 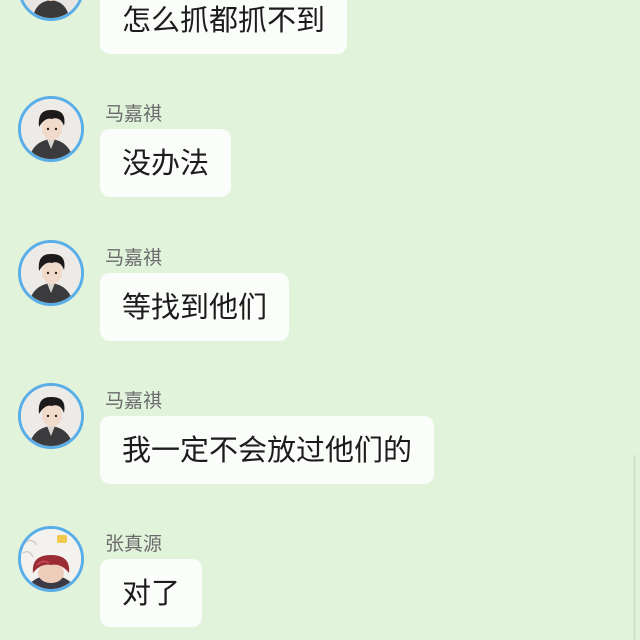 I want to click on message-text: 没办法, so click(x=166, y=163).